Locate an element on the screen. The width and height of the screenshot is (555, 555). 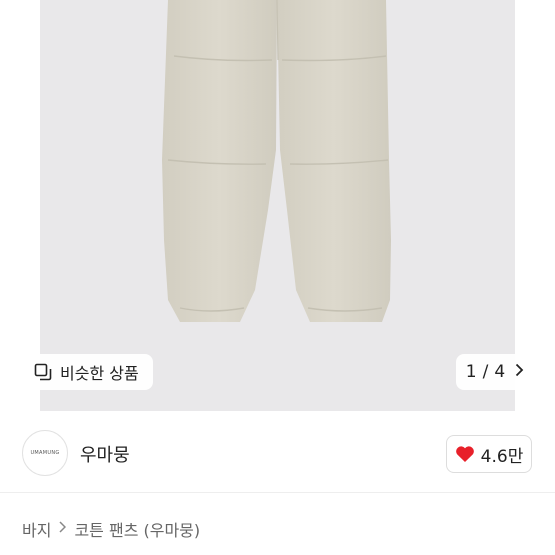
like-button: 4.6만 is located at coordinates (489, 454).